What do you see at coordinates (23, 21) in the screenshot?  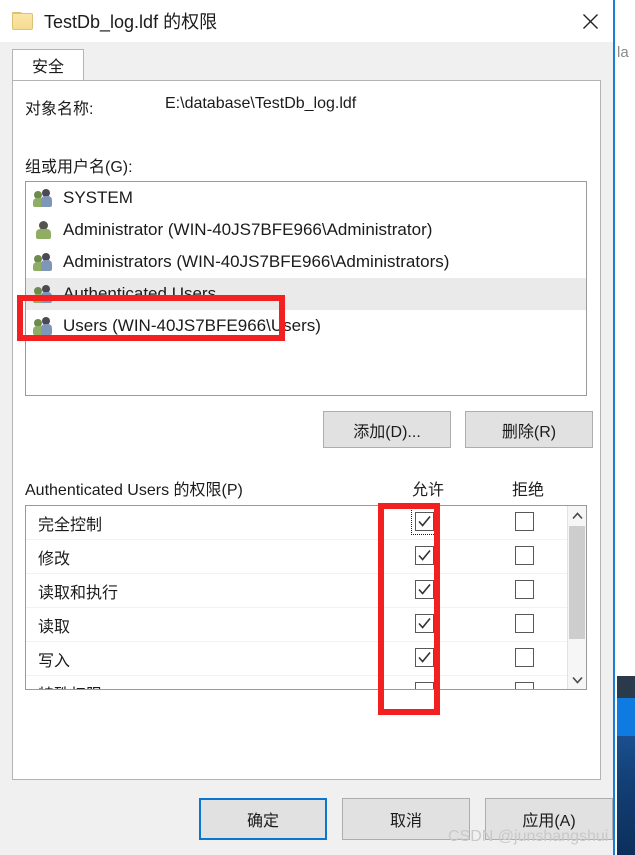 I see `folder-icon` at bounding box center [23, 21].